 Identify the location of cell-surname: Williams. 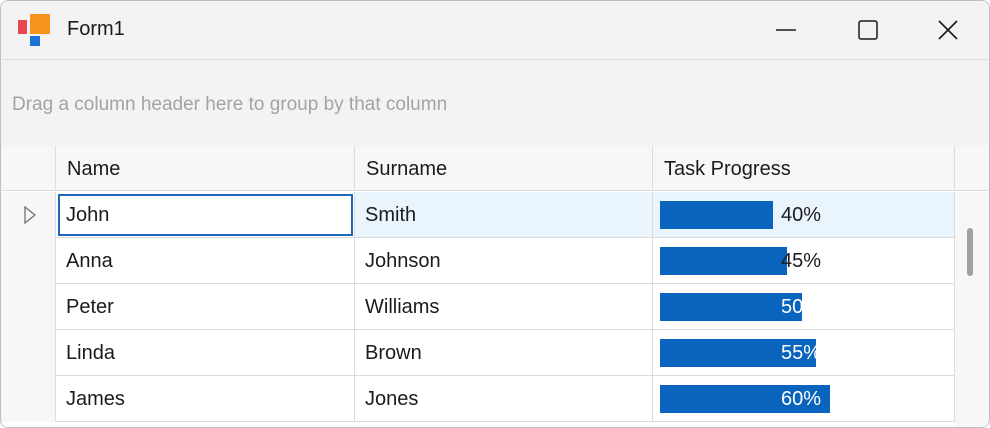
(504, 307).